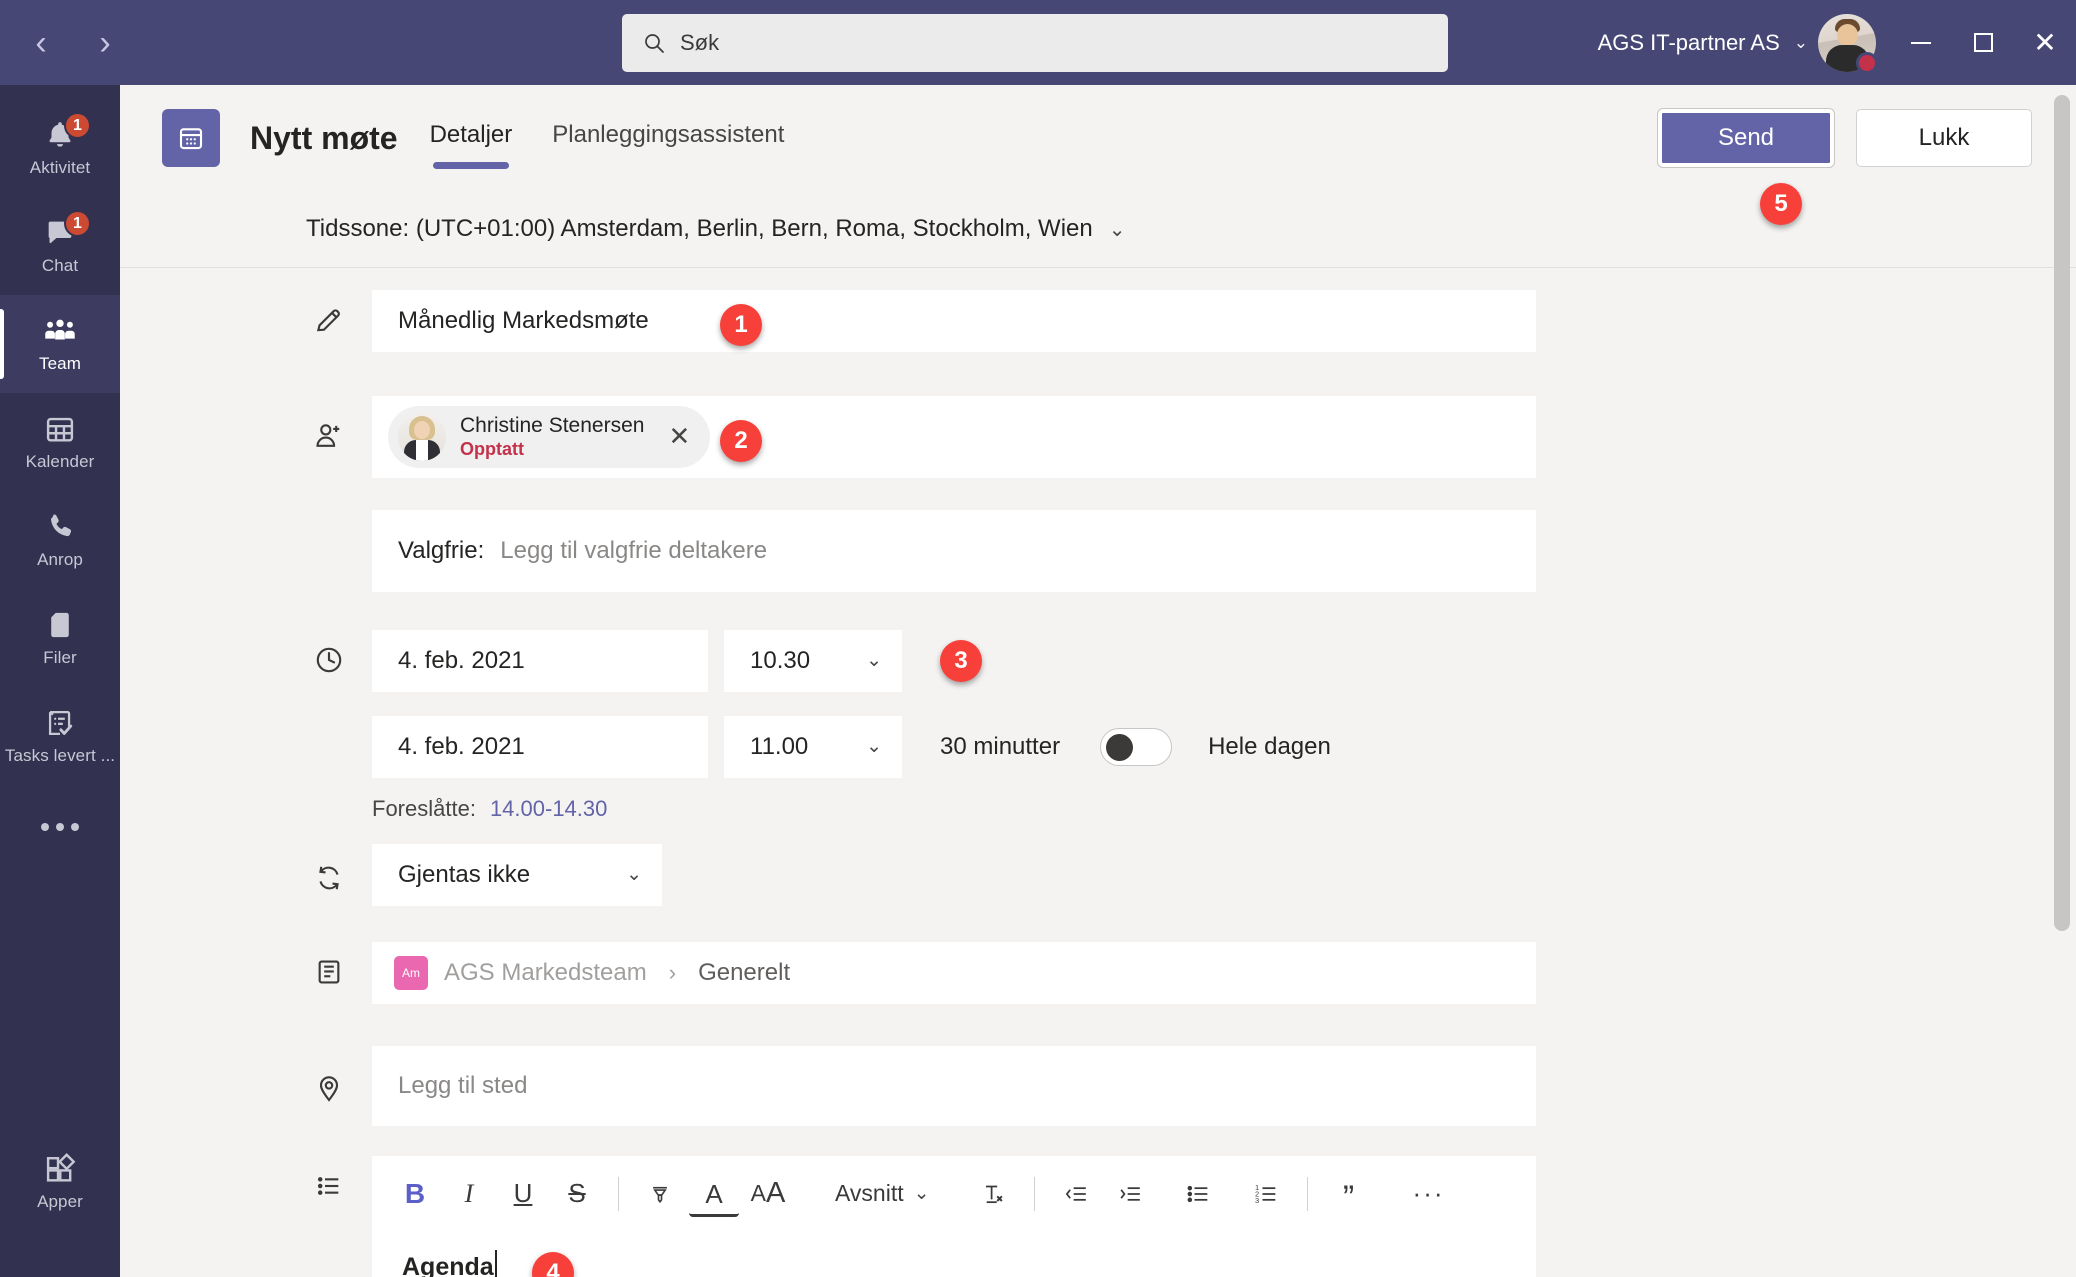  I want to click on pencil-icon, so click(329, 320).